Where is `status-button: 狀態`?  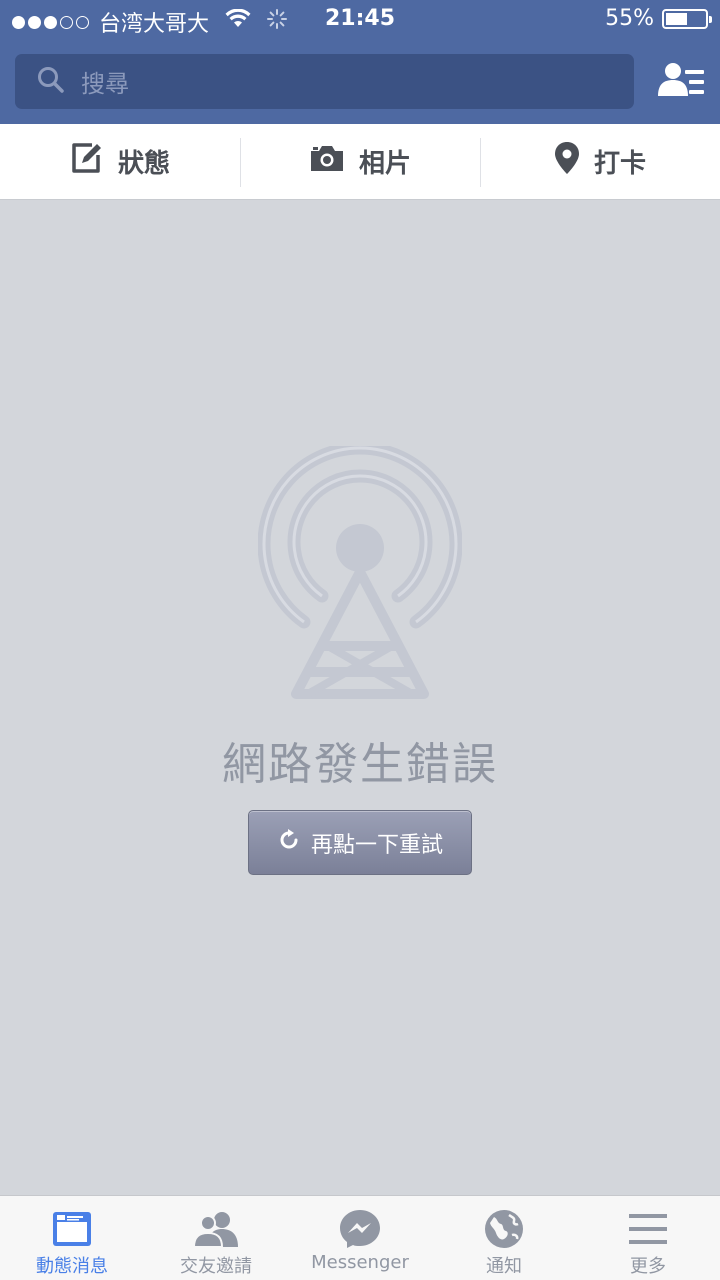 status-button: 狀態 is located at coordinates (120, 161).